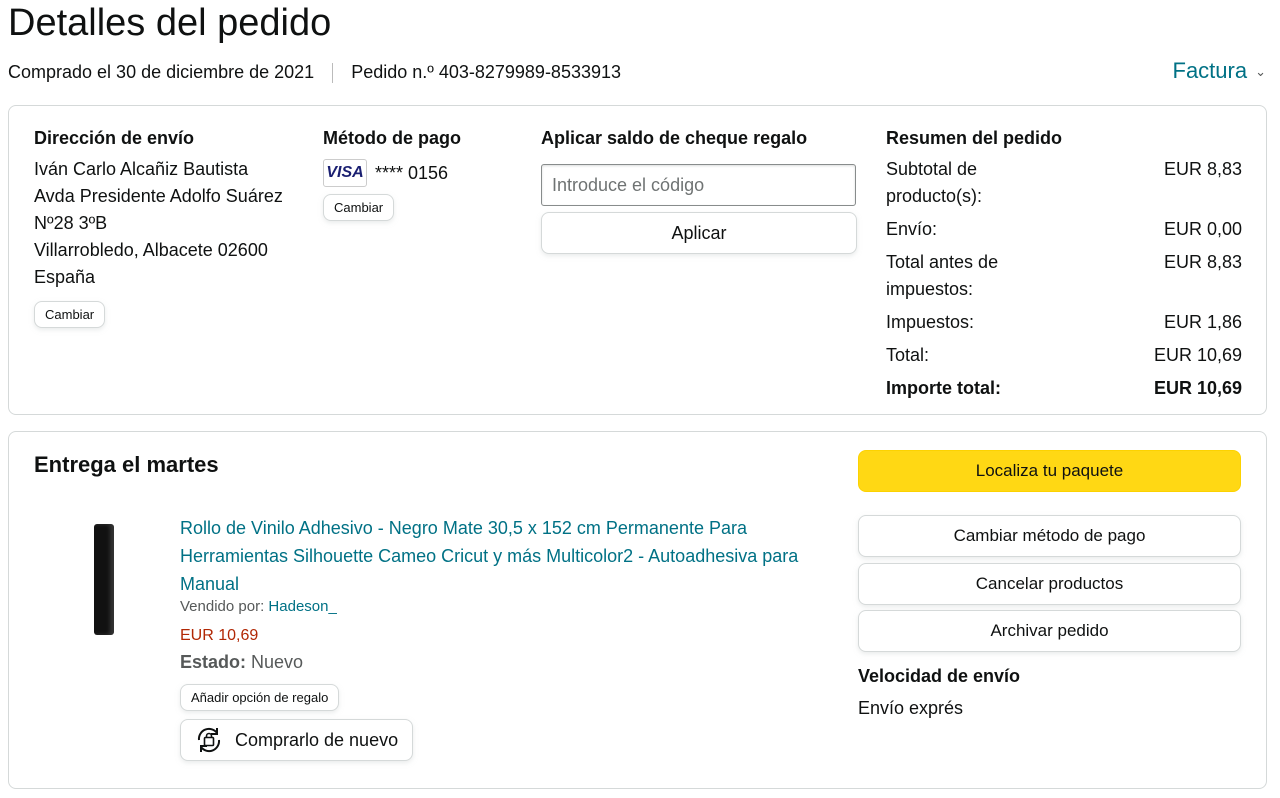 Image resolution: width=1280 pixels, height=798 pixels. Describe the element at coordinates (1210, 70) in the screenshot. I see `invoice-label: Factura` at that location.